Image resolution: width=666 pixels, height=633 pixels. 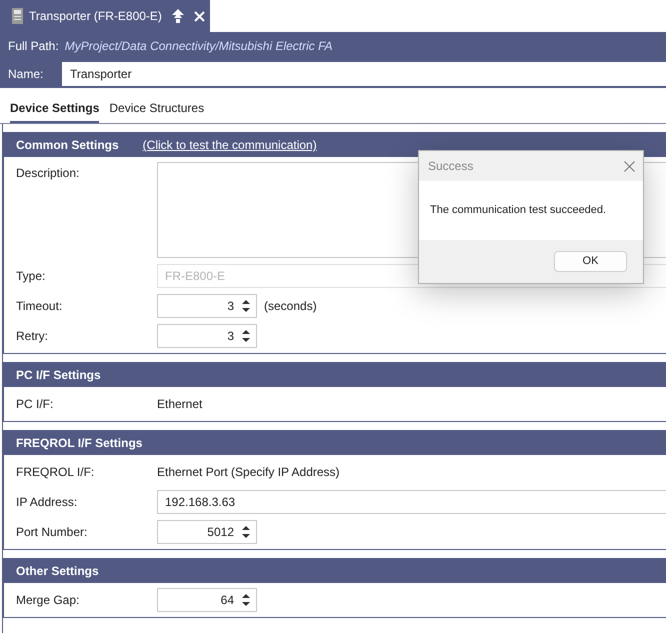 What do you see at coordinates (48, 173) in the screenshot?
I see `field-label: Description:` at bounding box center [48, 173].